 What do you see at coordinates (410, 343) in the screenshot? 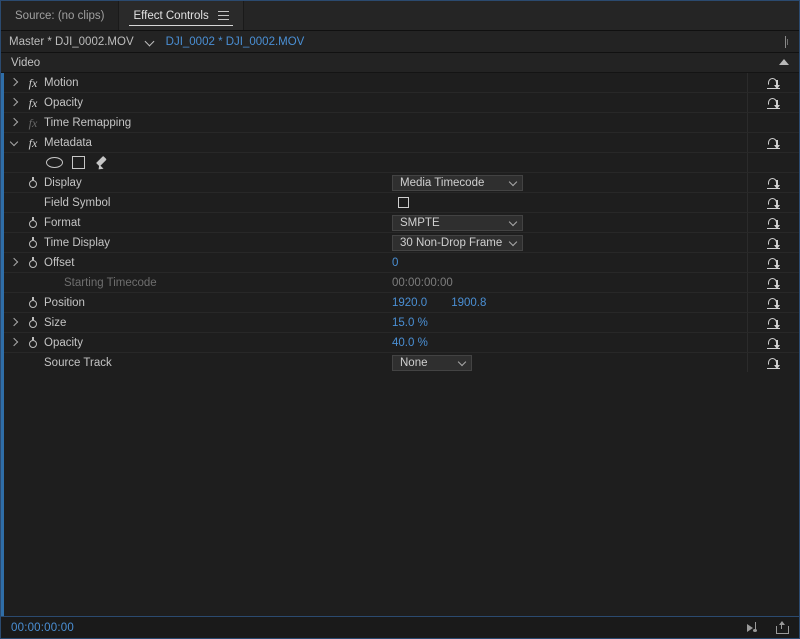
I see `value-opacity: 40.0 %` at bounding box center [410, 343].